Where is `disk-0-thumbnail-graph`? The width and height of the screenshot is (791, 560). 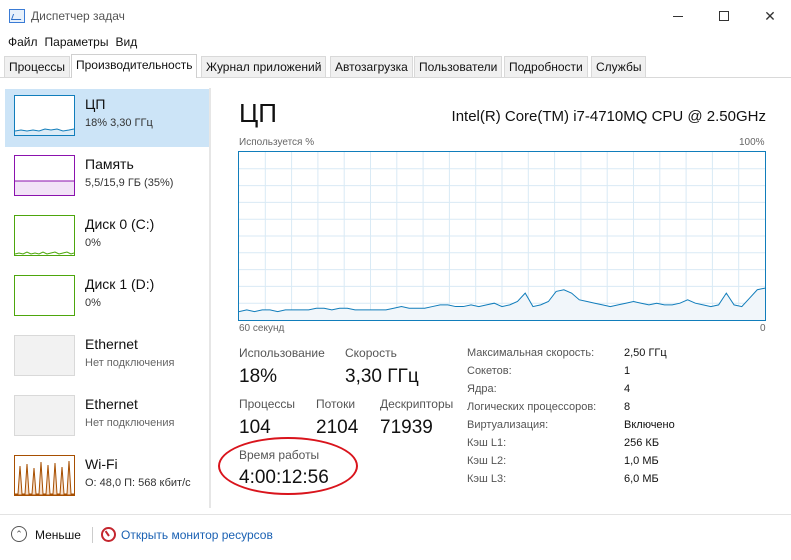 disk-0-thumbnail-graph is located at coordinates (44, 253).